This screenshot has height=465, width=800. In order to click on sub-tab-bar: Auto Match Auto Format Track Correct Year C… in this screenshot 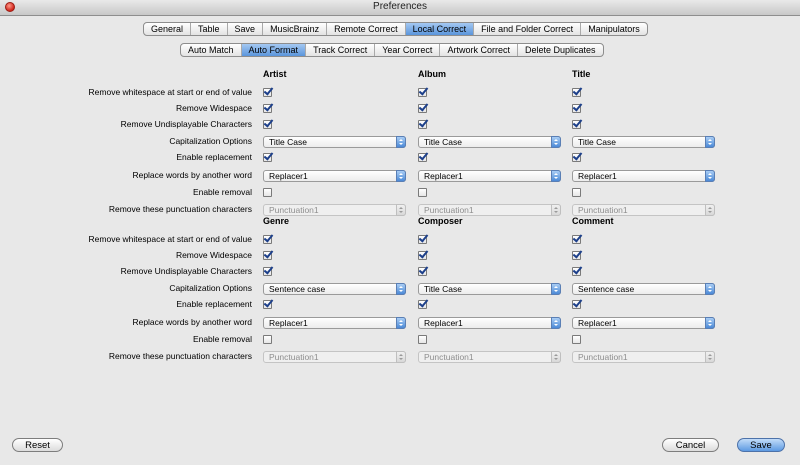, I will do `click(392, 50)`.